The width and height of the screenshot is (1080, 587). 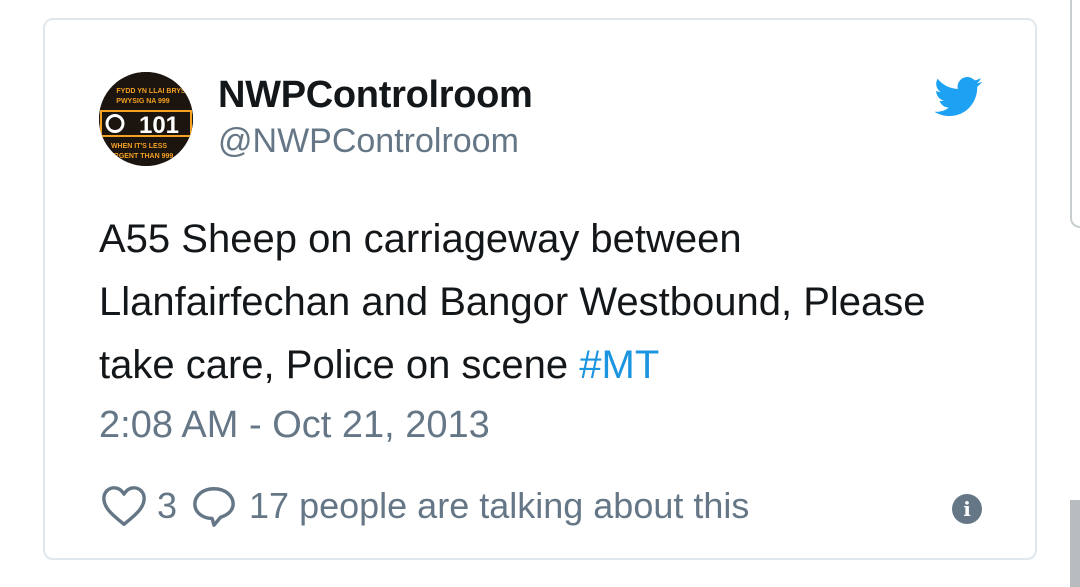 I want to click on display-name: NWPControlroom, so click(x=375, y=95).